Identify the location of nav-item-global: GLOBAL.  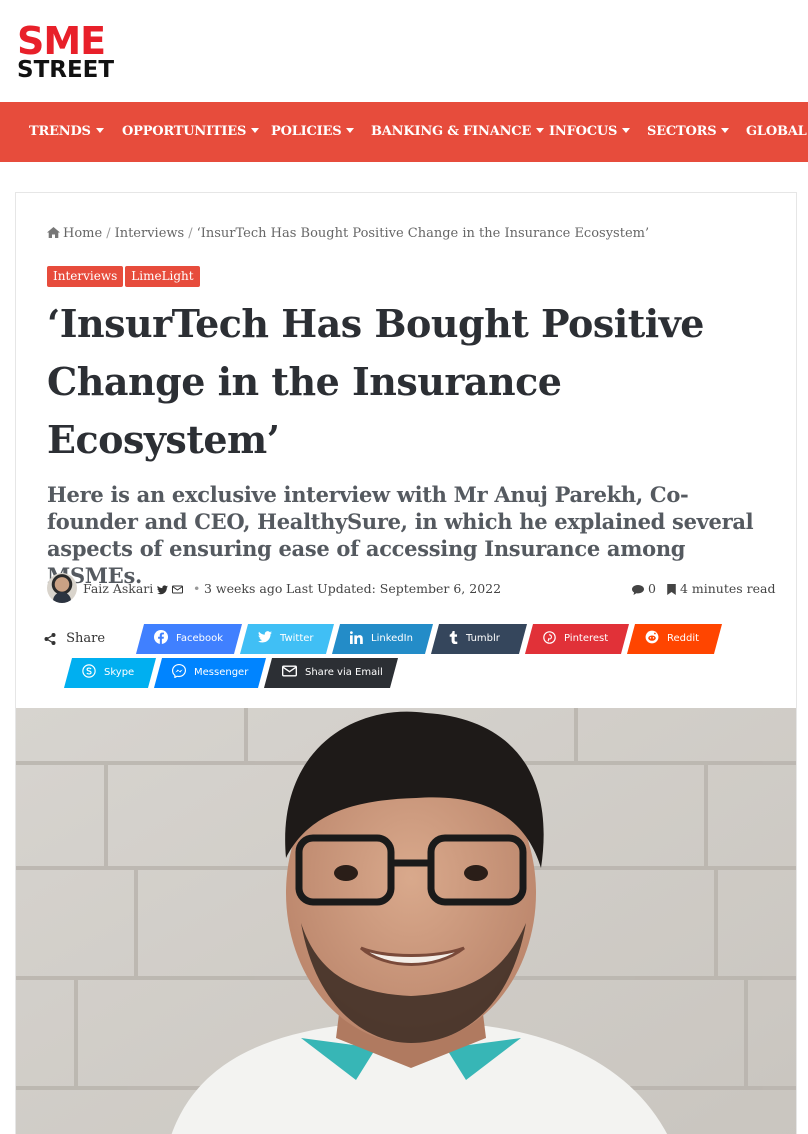
(777, 132).